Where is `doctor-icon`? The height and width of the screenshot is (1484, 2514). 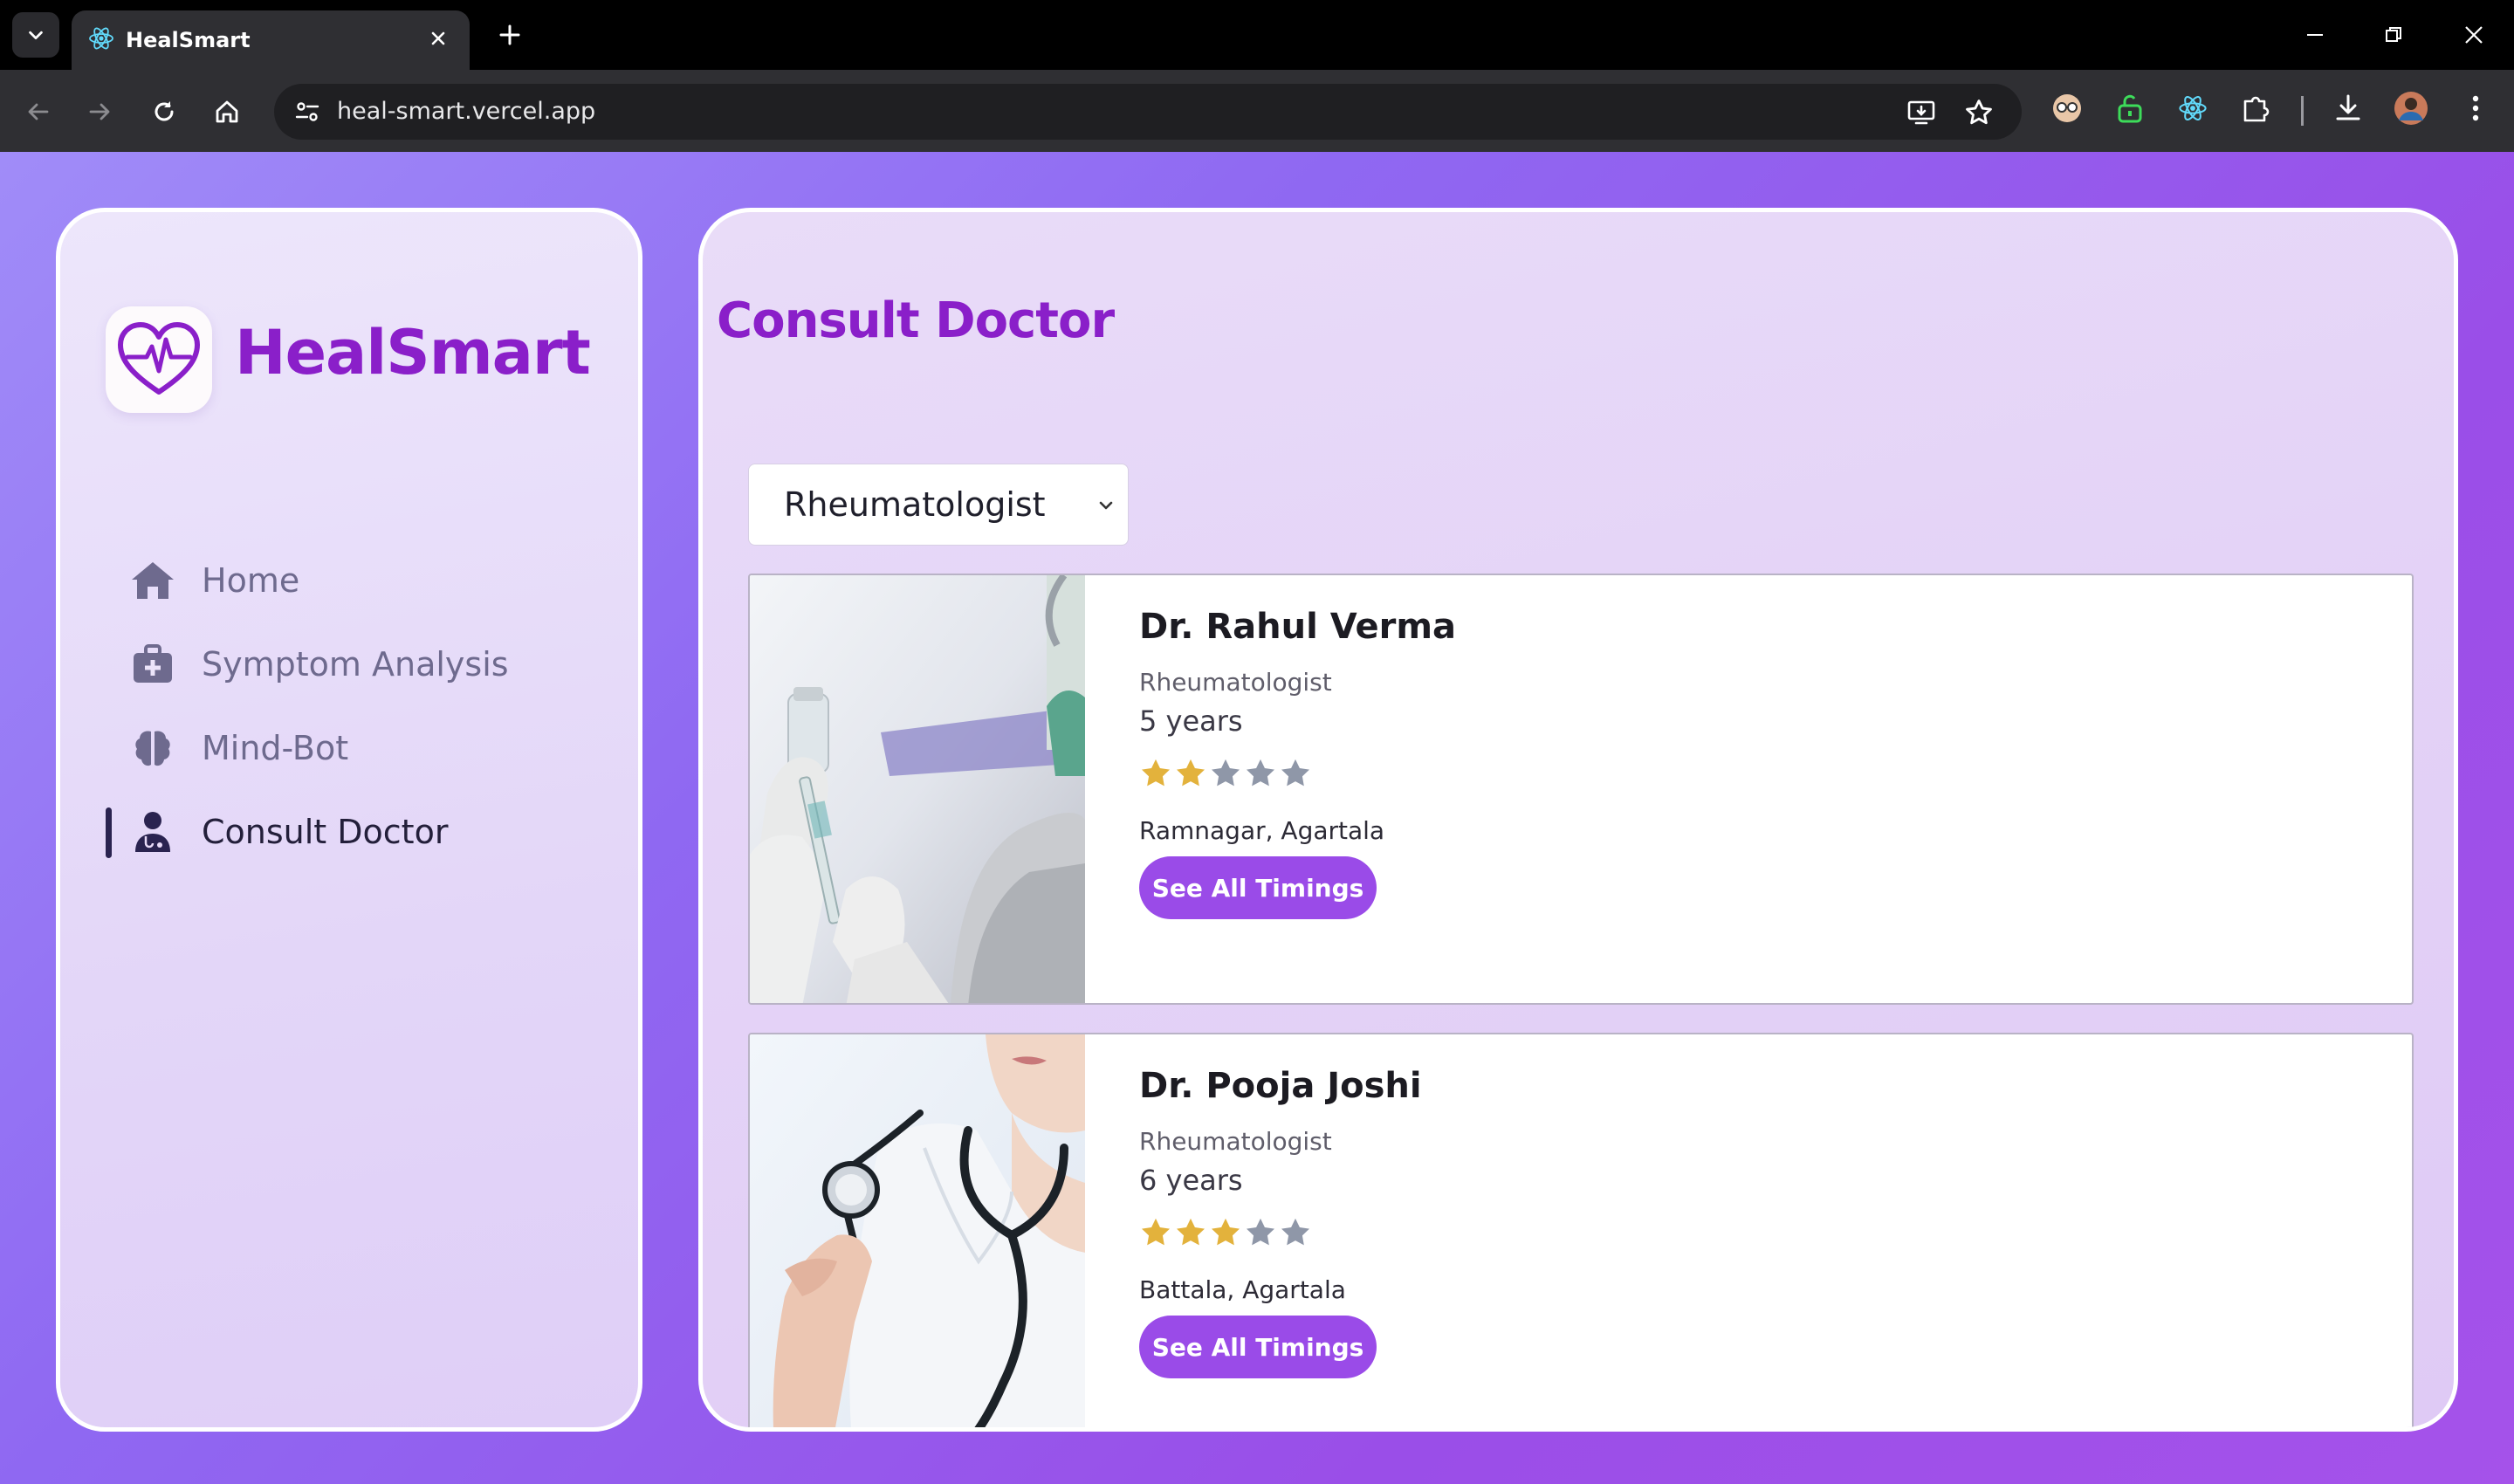 doctor-icon is located at coordinates (152, 832).